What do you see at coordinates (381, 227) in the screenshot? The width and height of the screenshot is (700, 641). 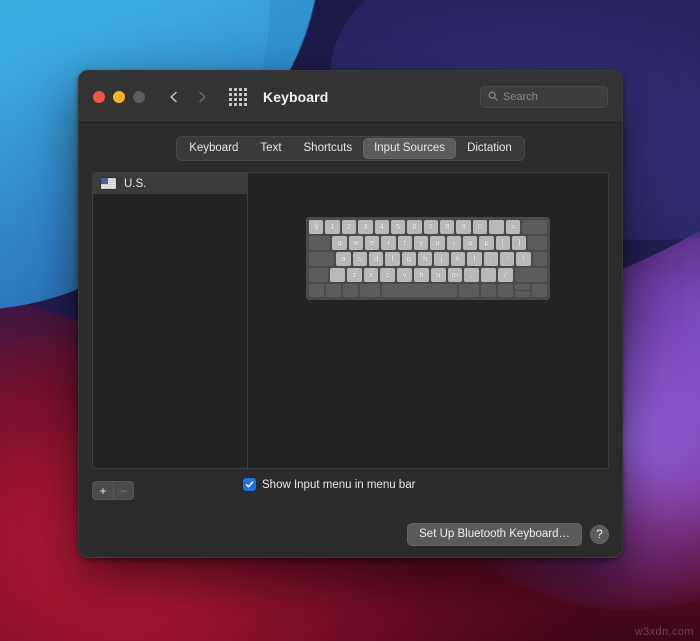 I see `key: 4` at bounding box center [381, 227].